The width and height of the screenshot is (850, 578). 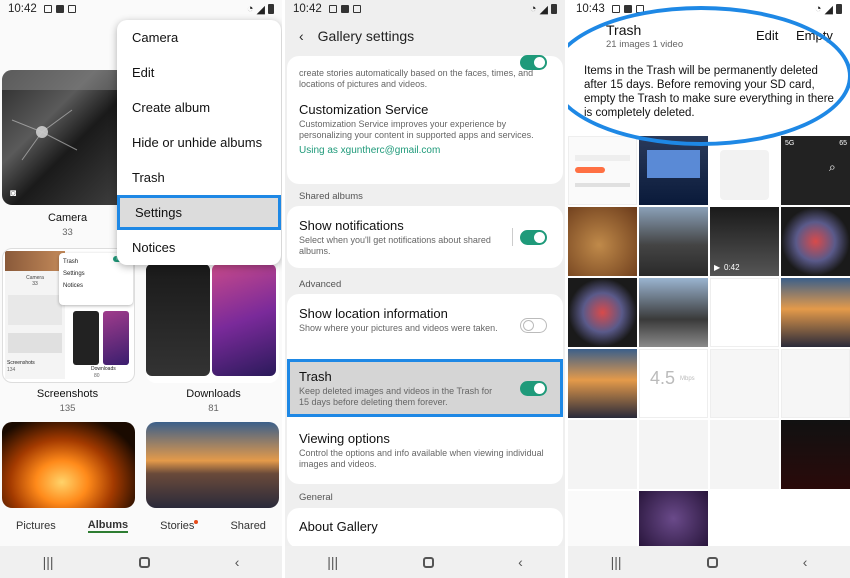 What do you see at coordinates (103, 369) in the screenshot?
I see `mini-downloads-label: Downloads` at bounding box center [103, 369].